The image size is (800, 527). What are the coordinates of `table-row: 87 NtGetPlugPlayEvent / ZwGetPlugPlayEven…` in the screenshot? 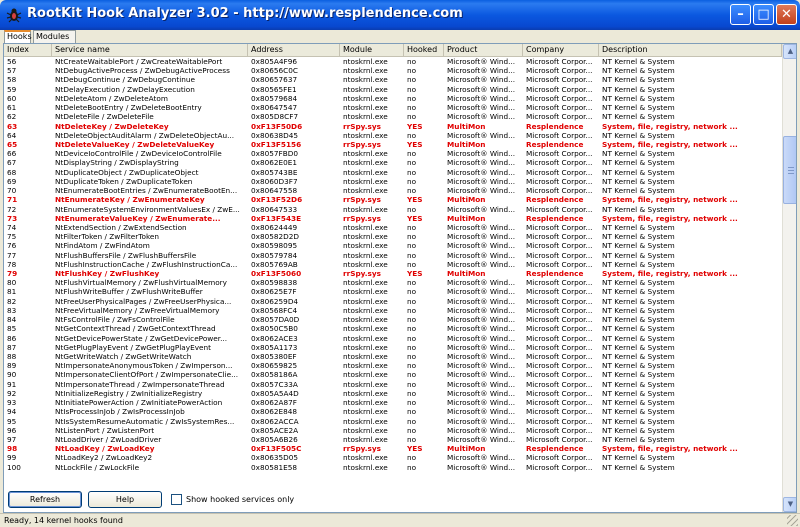 It's located at (393, 347).